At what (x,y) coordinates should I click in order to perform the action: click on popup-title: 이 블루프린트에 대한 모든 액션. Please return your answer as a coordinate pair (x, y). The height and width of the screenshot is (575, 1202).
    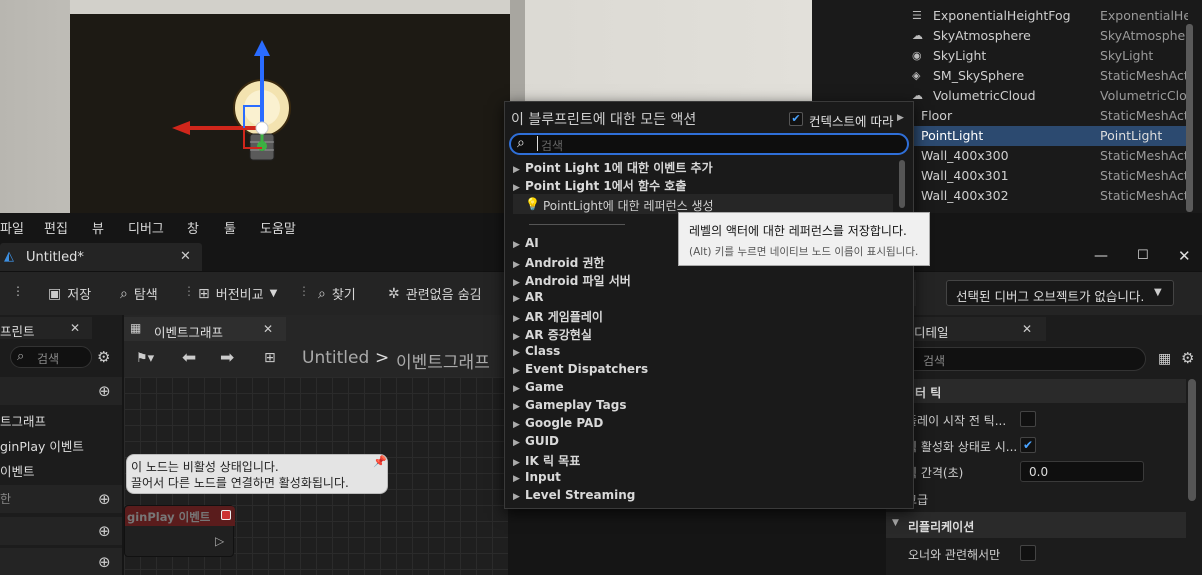
    Looking at the image, I should click on (604, 120).